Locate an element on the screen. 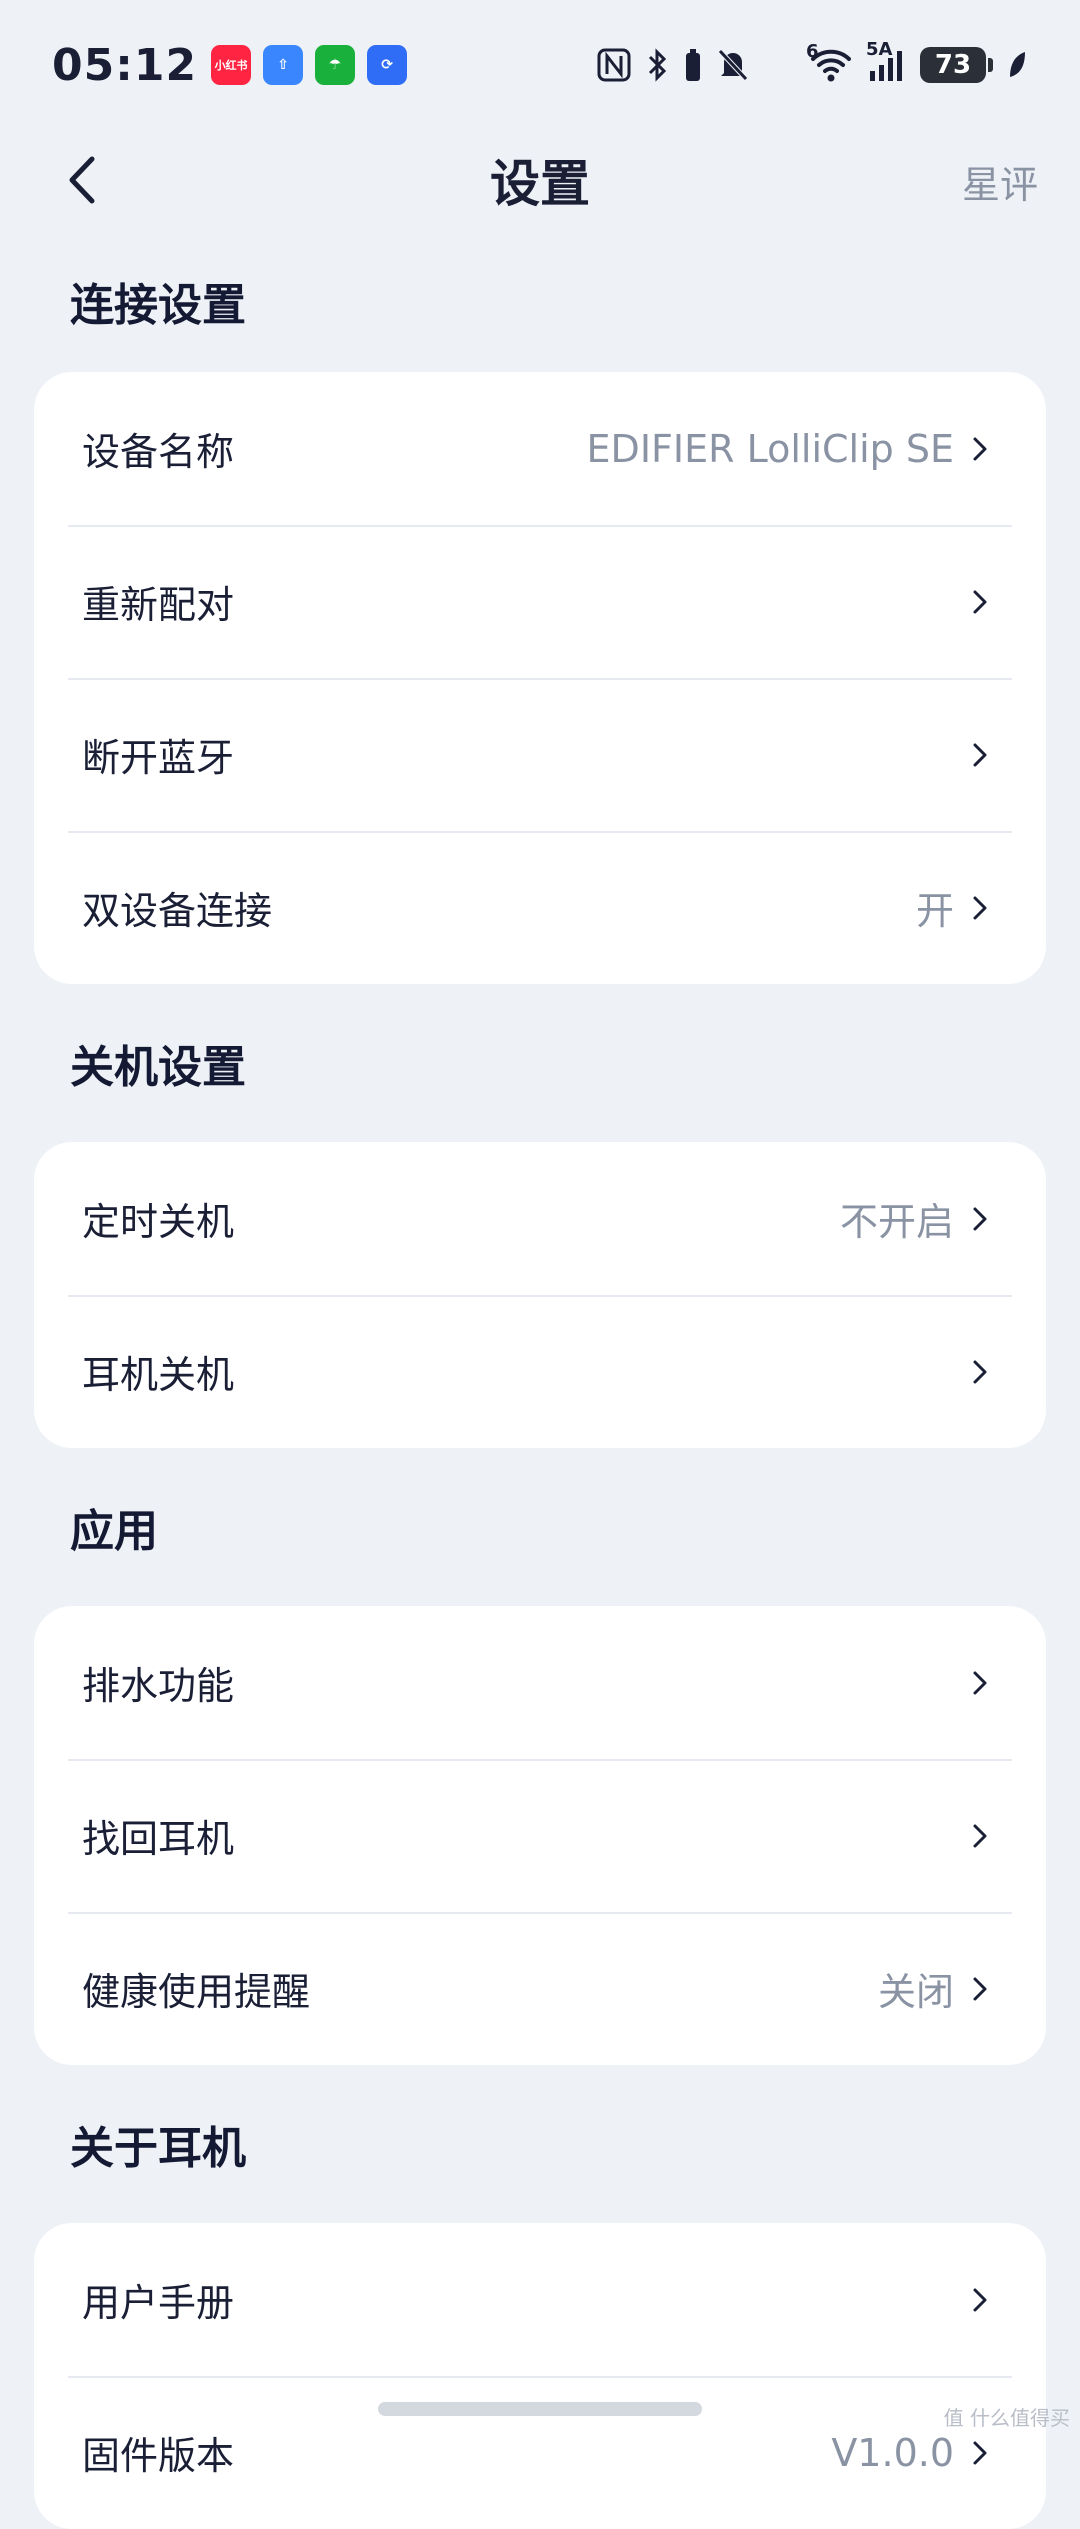 This screenshot has width=1080, height=2529. find-earphones-row: 找回耳机 is located at coordinates (540, 1835).